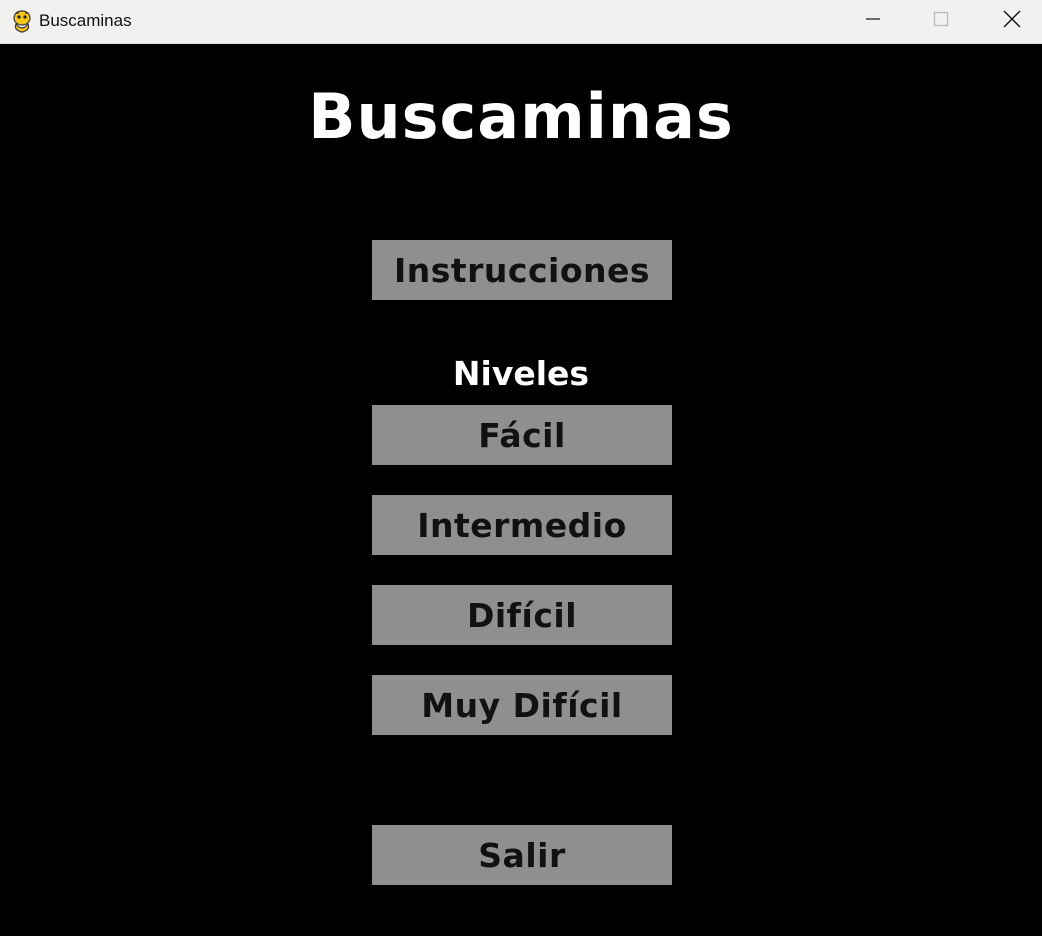  I want to click on game-title: Buscaminas, so click(521, 116).